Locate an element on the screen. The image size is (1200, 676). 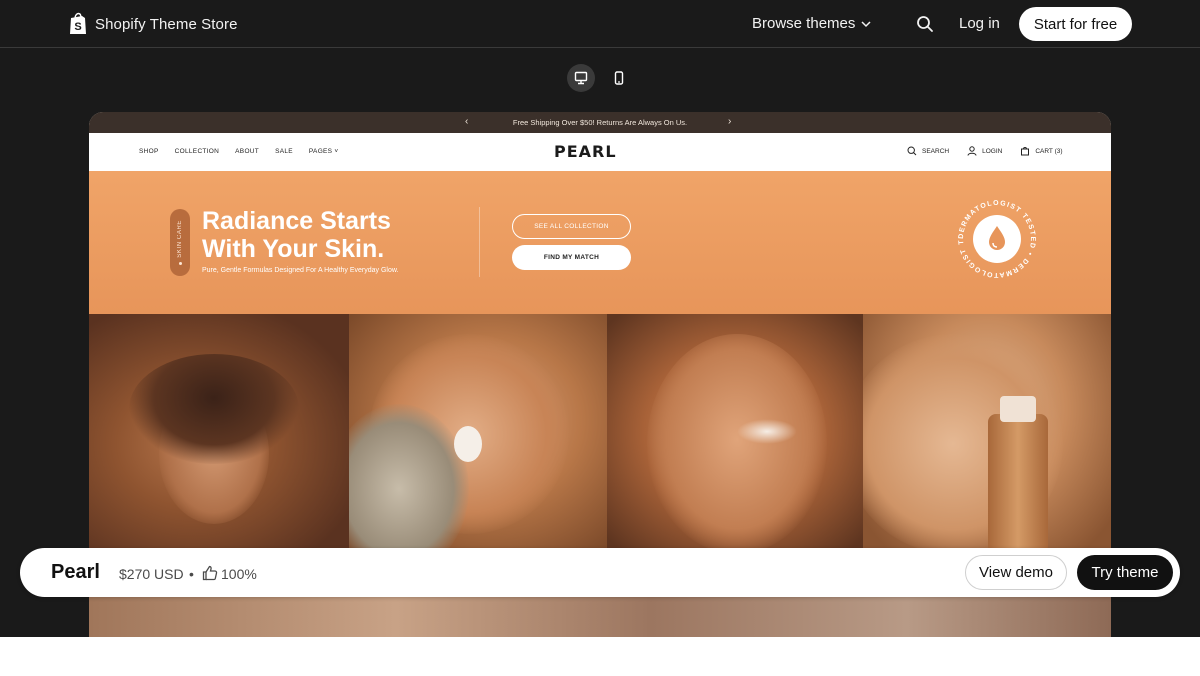
browse-themes-menu: Browse themes is located at coordinates (811, 23).